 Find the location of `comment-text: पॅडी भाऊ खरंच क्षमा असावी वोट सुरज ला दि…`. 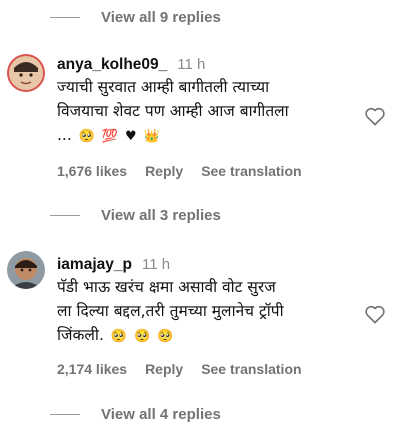

comment-text: पॅडी भाऊ खरंच क्षमा असावी वोट सुरज ला दि… is located at coordinates (208, 312).